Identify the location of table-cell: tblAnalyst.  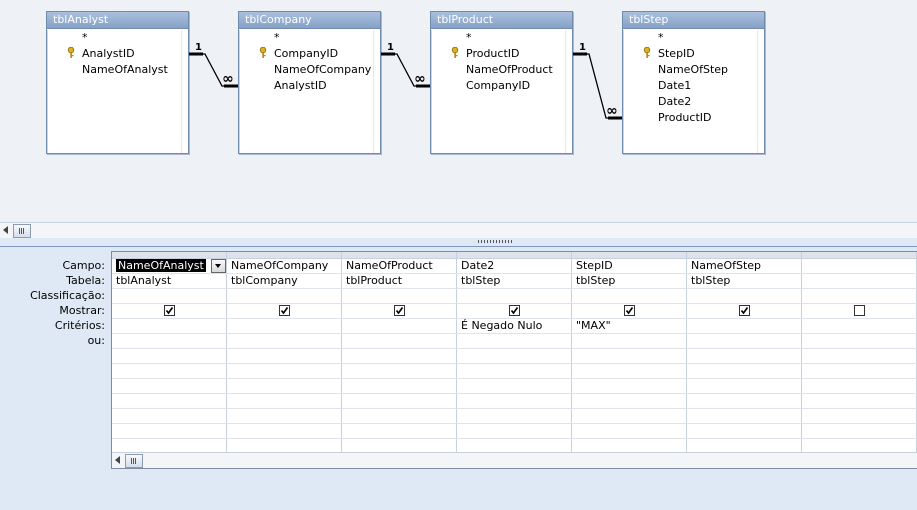
(143, 280).